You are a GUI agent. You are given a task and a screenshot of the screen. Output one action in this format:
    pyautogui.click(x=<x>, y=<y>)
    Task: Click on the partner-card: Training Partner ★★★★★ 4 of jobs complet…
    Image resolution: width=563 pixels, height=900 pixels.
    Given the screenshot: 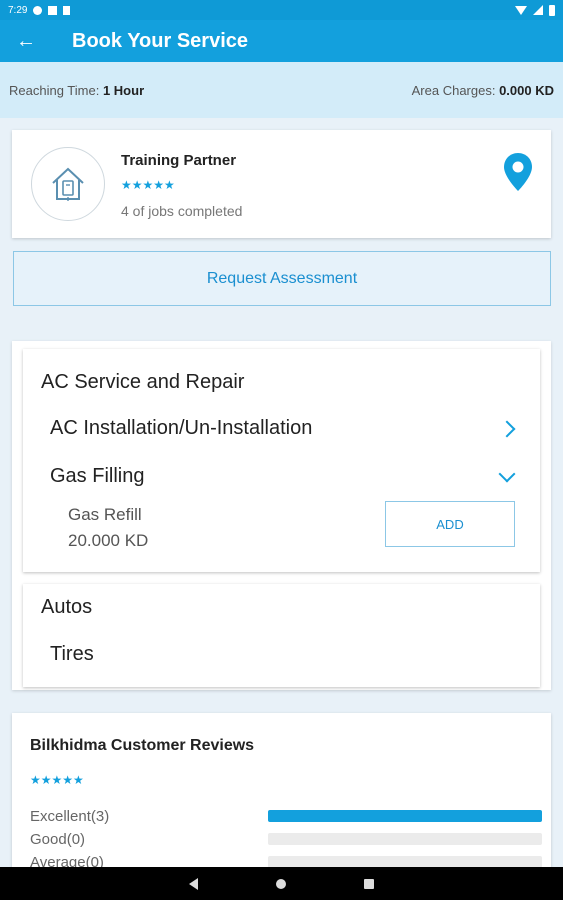 What is the action you would take?
    pyautogui.click(x=281, y=184)
    